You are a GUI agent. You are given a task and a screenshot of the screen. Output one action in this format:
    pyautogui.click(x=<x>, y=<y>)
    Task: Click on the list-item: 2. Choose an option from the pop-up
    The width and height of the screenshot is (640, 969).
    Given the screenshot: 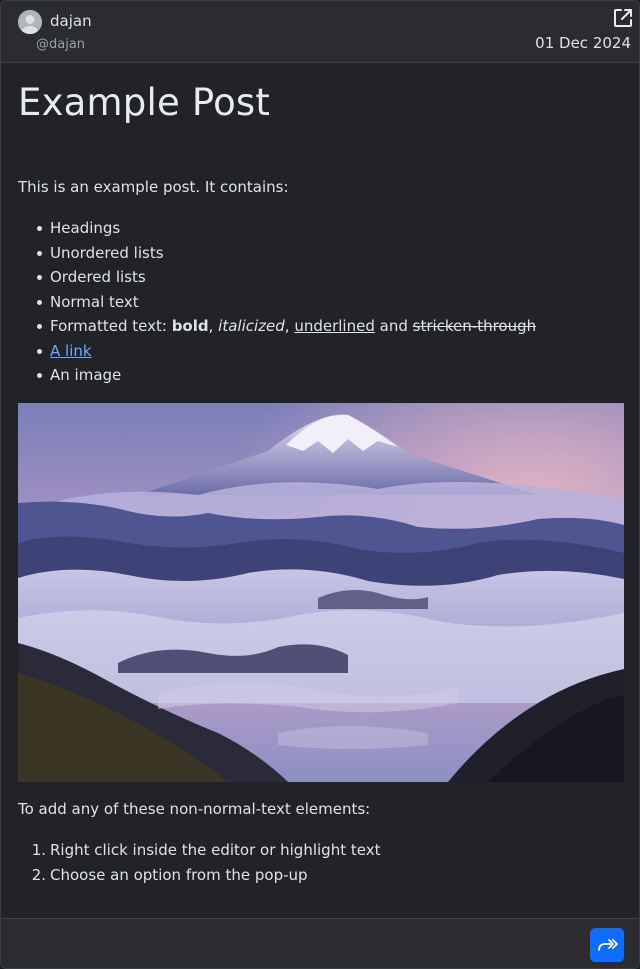 What is the action you would take?
    pyautogui.click(x=199, y=876)
    